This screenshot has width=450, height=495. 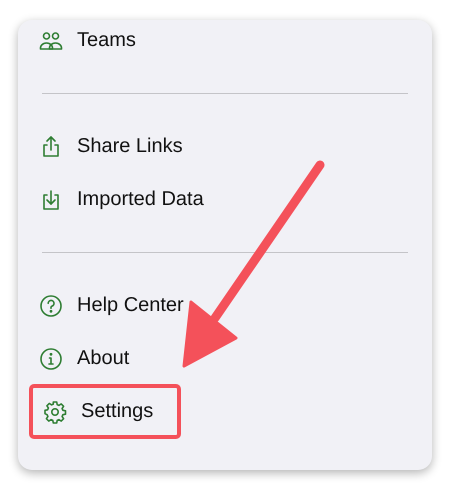 I want to click on menu-item: About, so click(x=74, y=358).